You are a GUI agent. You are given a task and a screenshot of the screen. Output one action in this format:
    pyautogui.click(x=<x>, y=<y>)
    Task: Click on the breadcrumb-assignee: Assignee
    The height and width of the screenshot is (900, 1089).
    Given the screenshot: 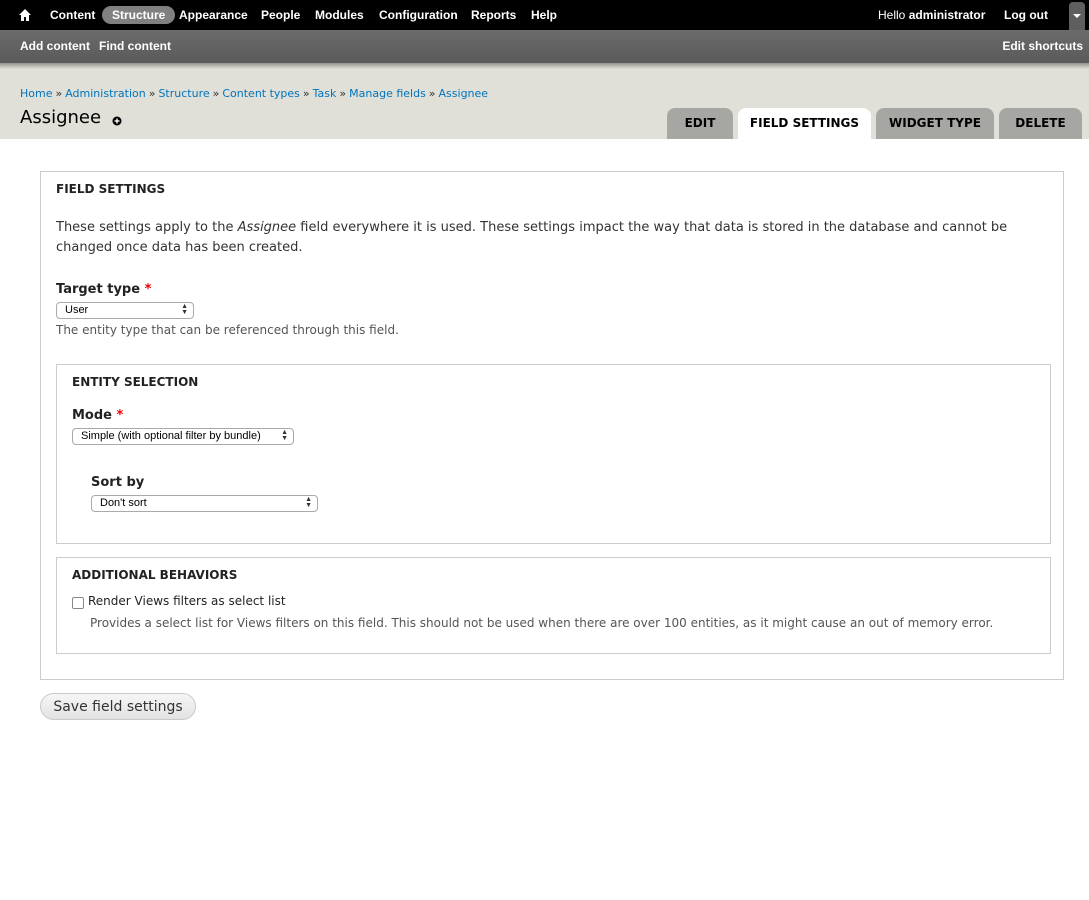 What is the action you would take?
    pyautogui.click(x=464, y=93)
    